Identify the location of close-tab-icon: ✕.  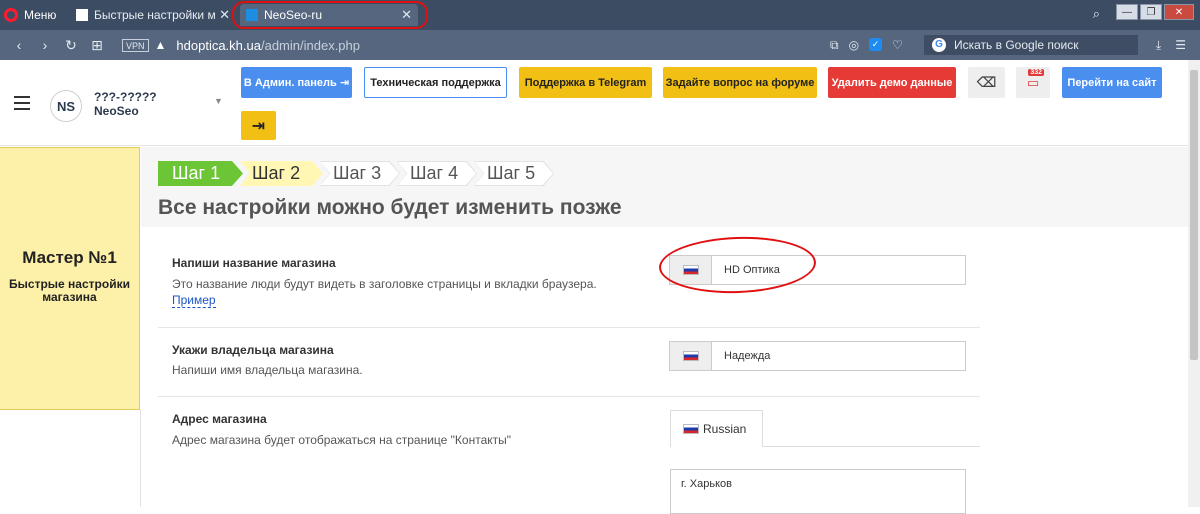
(224, 15).